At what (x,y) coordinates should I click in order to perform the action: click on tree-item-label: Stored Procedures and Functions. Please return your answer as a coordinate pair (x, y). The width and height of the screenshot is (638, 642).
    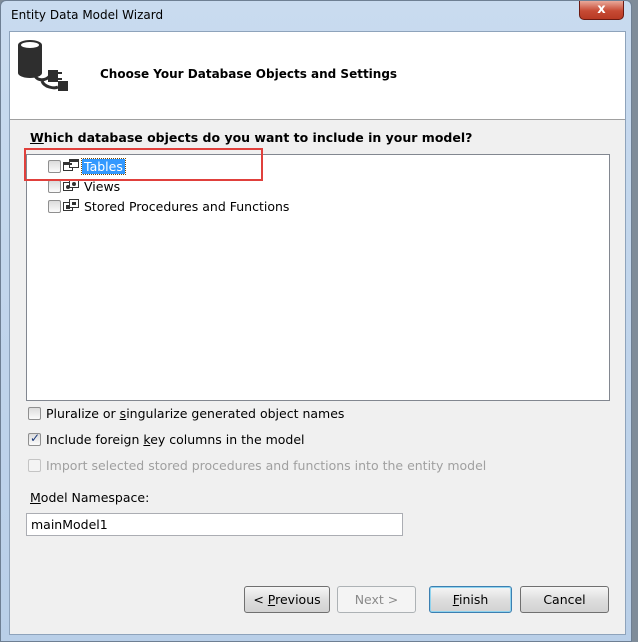
    Looking at the image, I should click on (187, 206).